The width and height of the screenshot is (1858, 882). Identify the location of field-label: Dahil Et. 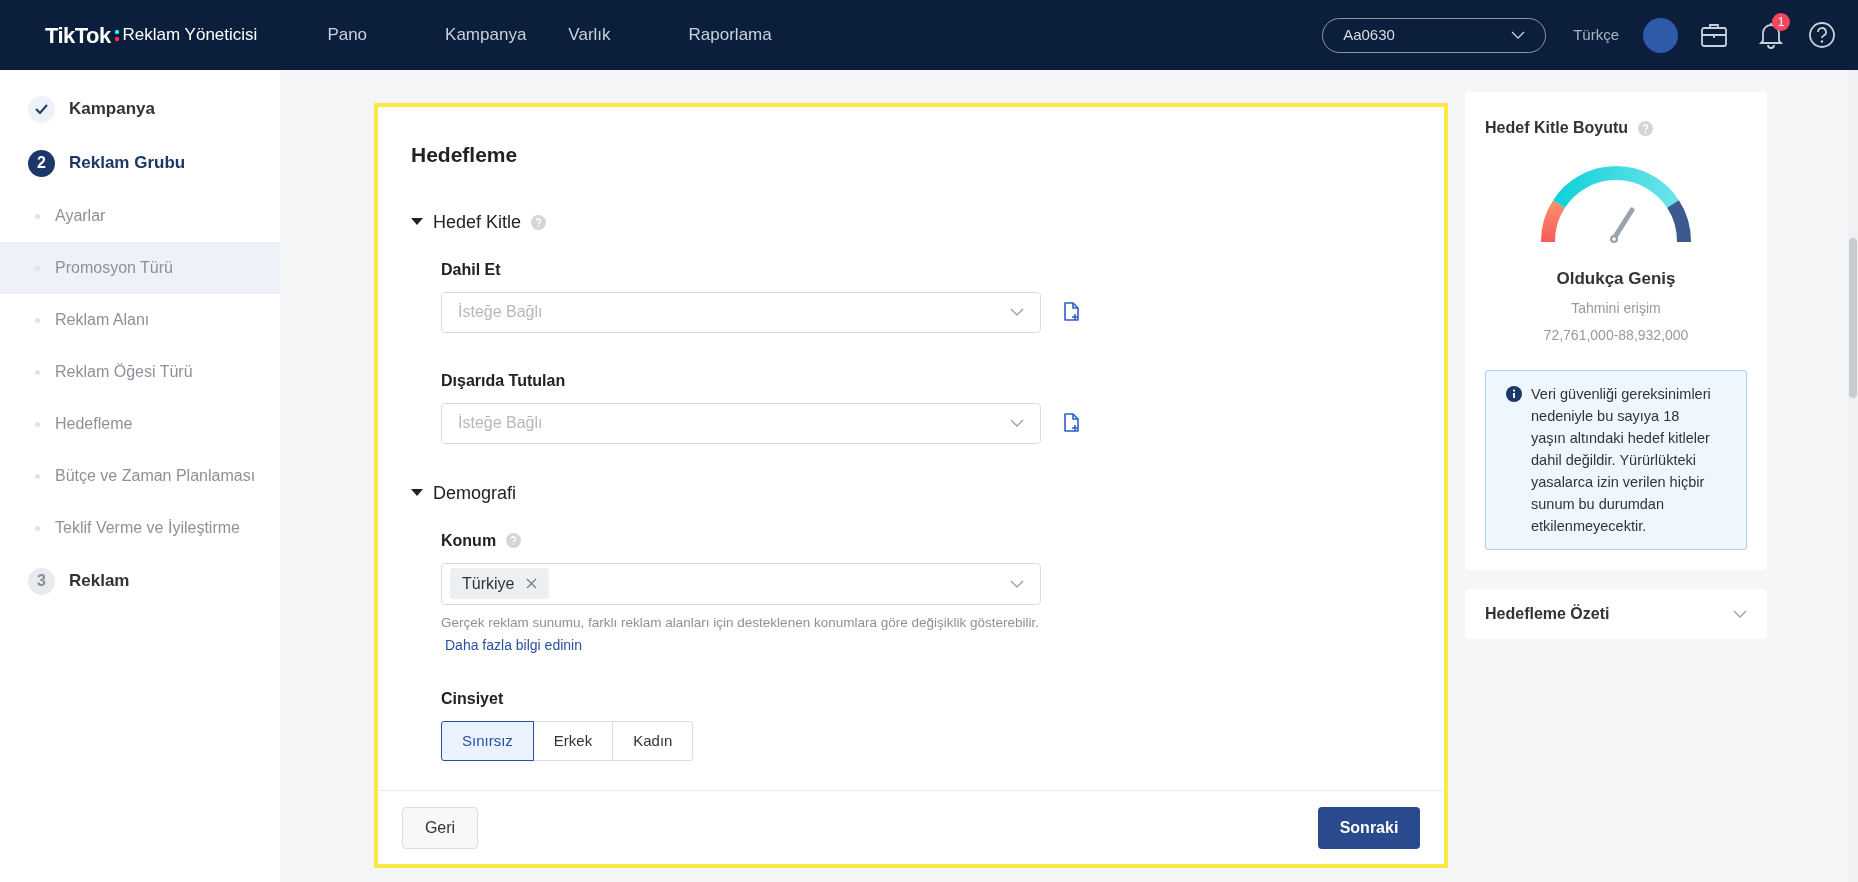
(471, 269).